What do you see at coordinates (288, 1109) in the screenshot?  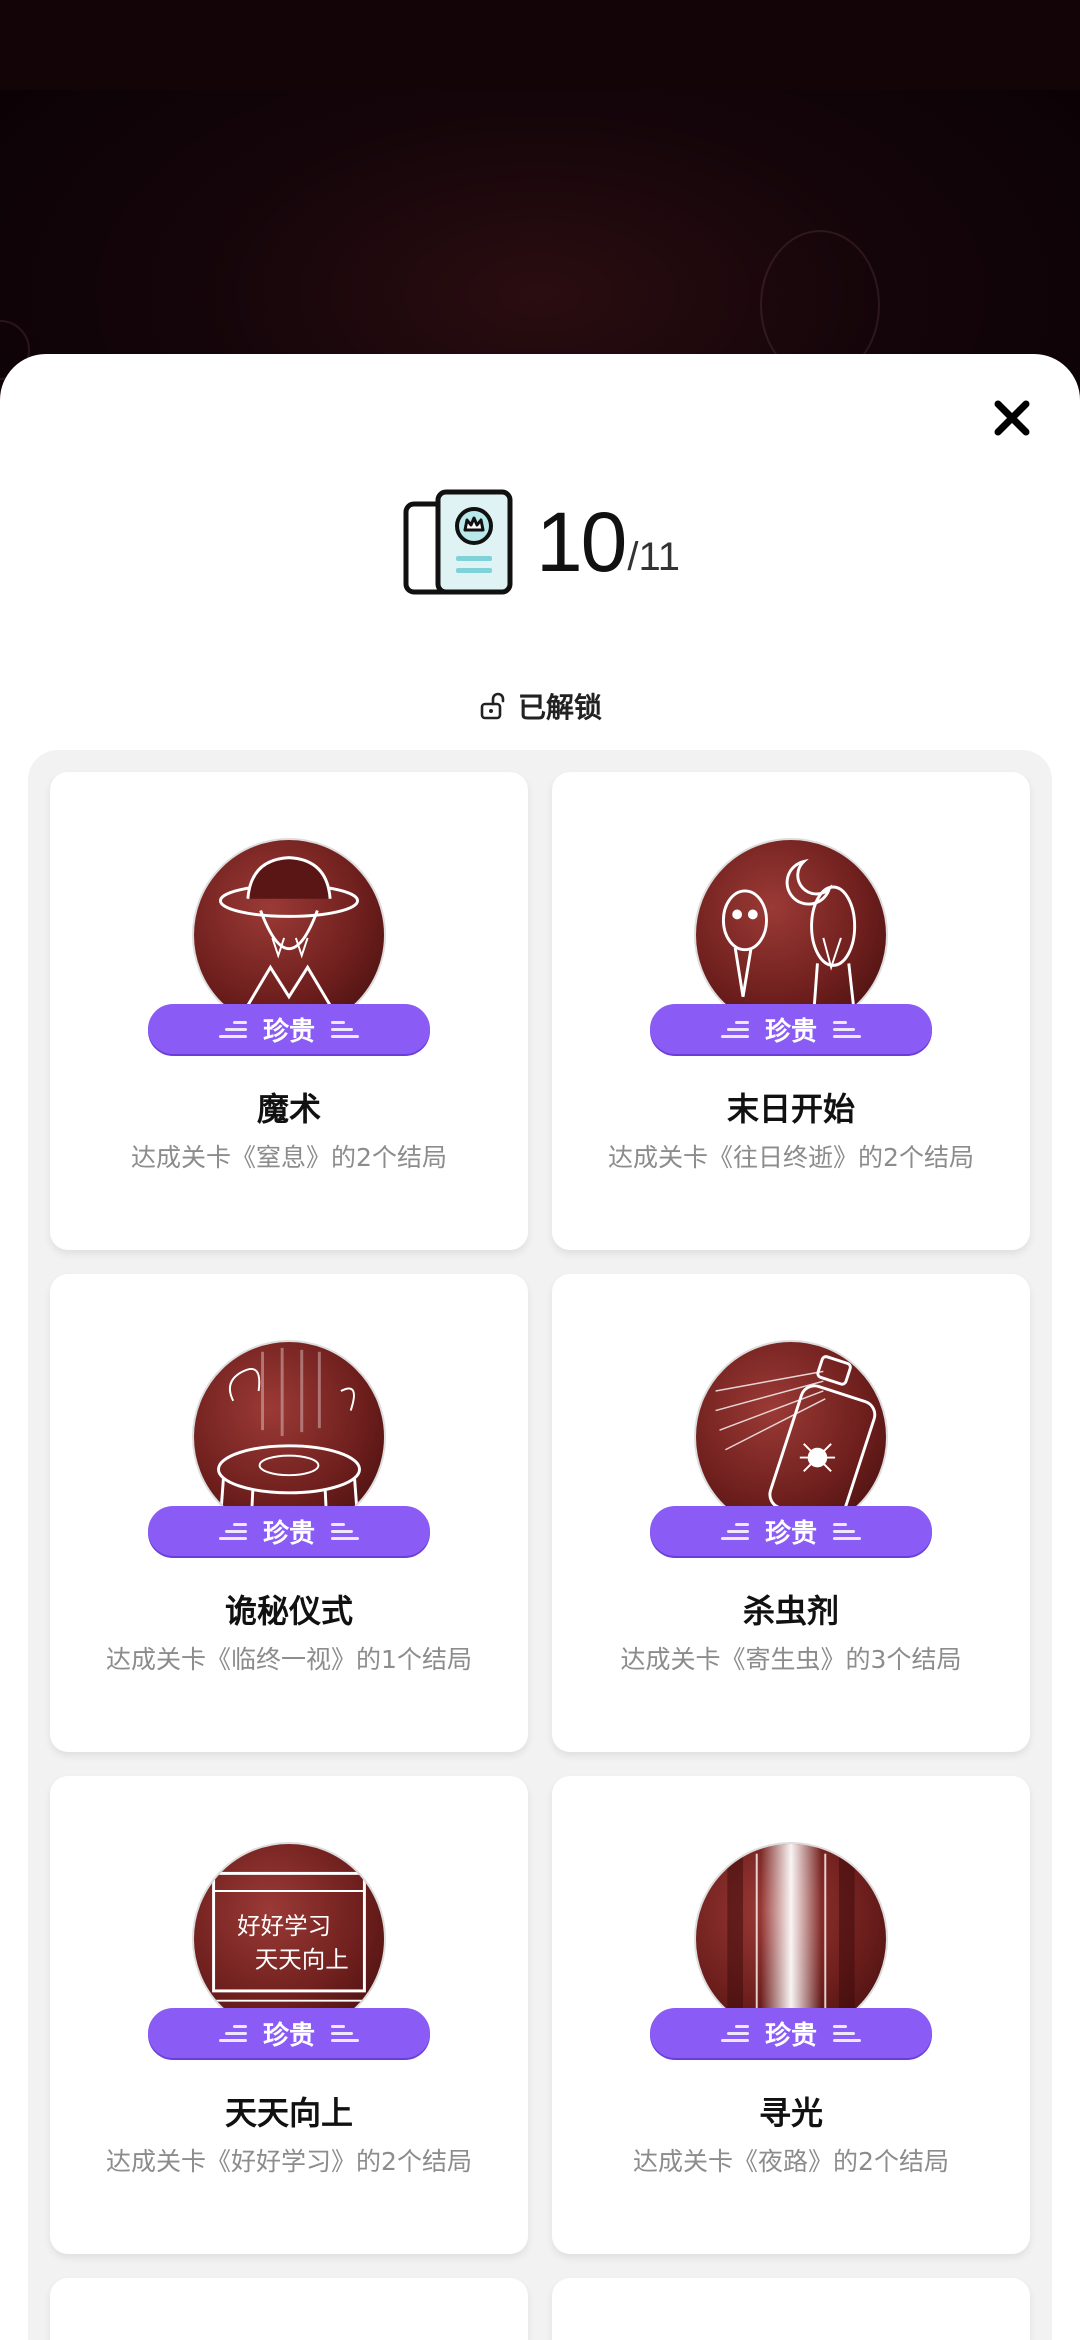 I see `card-title: 魔术` at bounding box center [288, 1109].